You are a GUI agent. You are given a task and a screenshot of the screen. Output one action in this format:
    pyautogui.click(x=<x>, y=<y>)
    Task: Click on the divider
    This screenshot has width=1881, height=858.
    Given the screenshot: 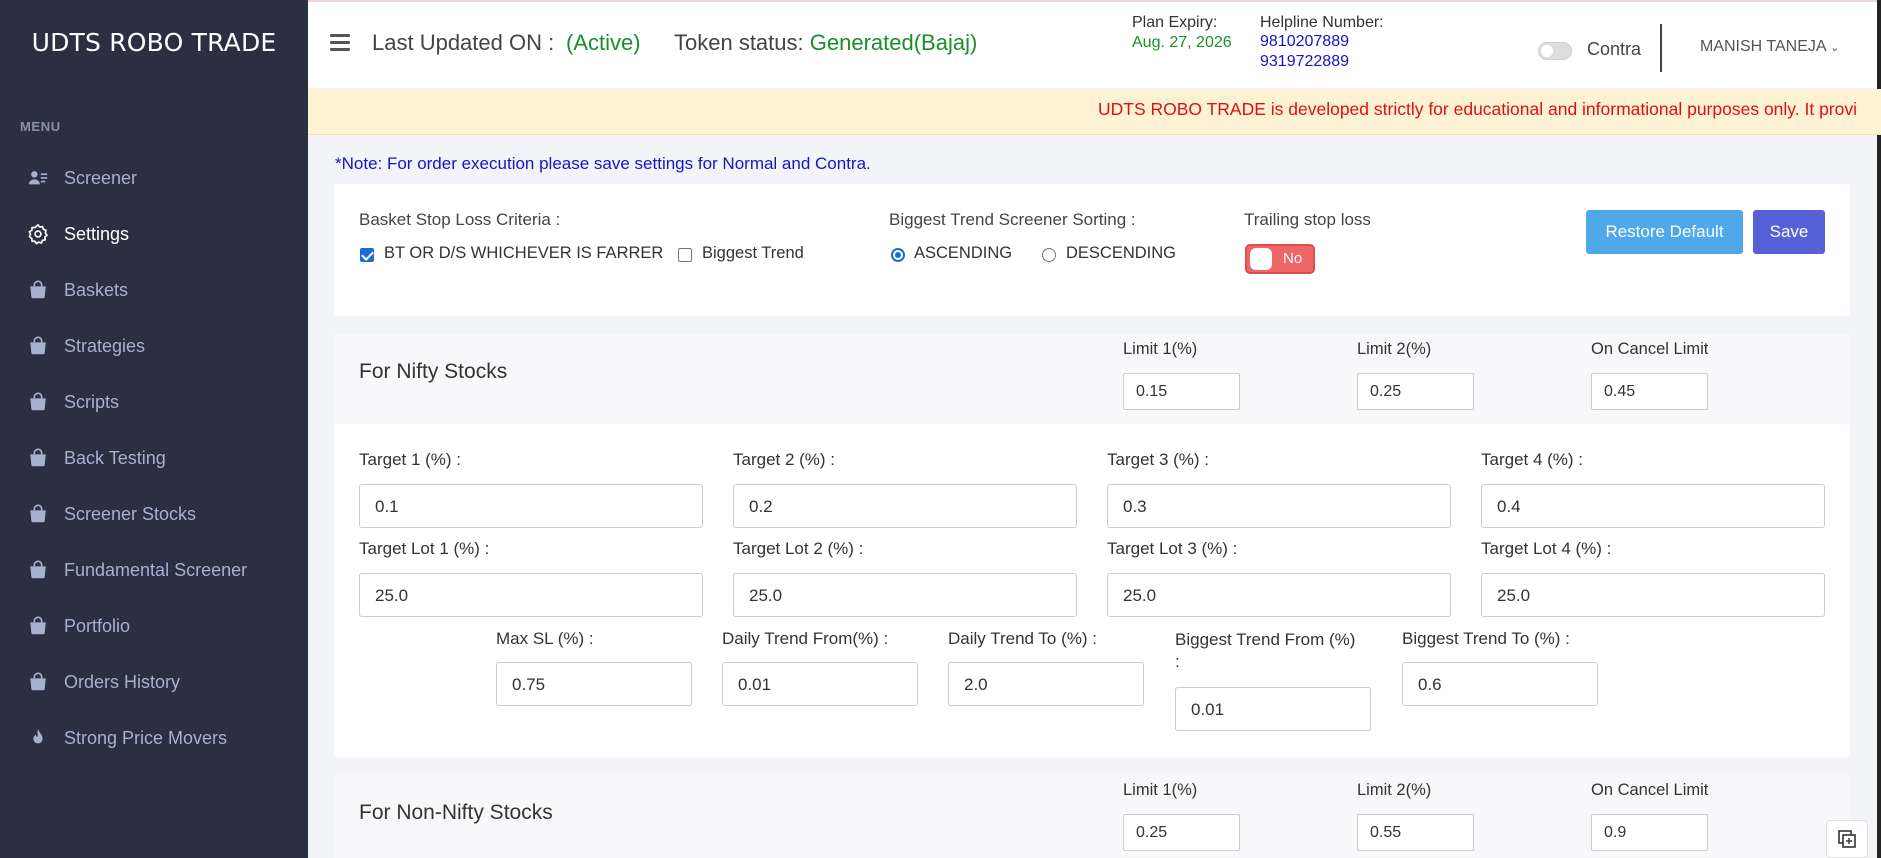 What is the action you would take?
    pyautogui.click(x=1661, y=48)
    